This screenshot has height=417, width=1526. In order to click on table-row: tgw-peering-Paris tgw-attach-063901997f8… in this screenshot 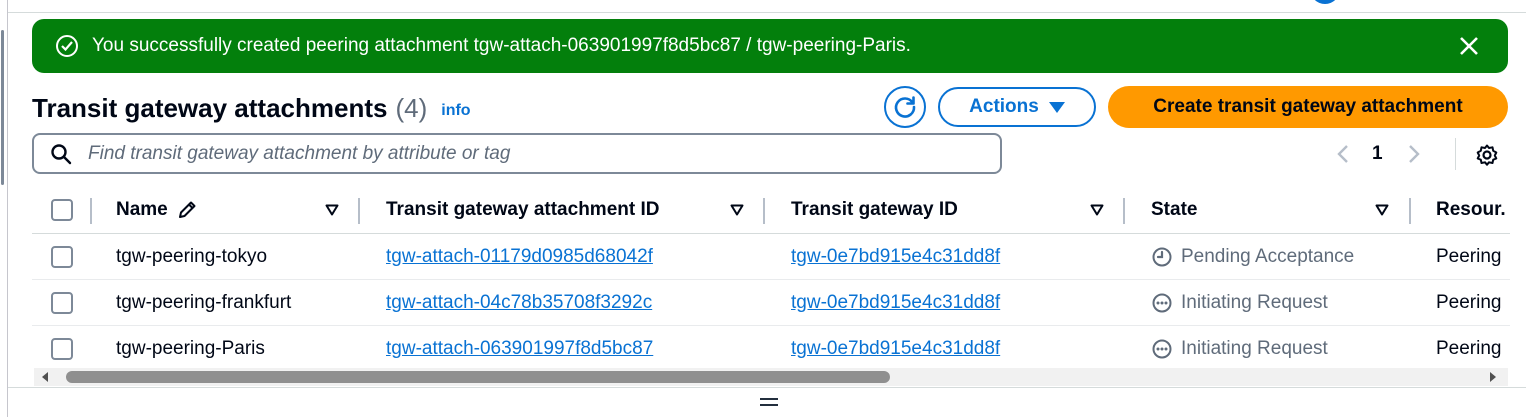, I will do `click(771, 349)`.